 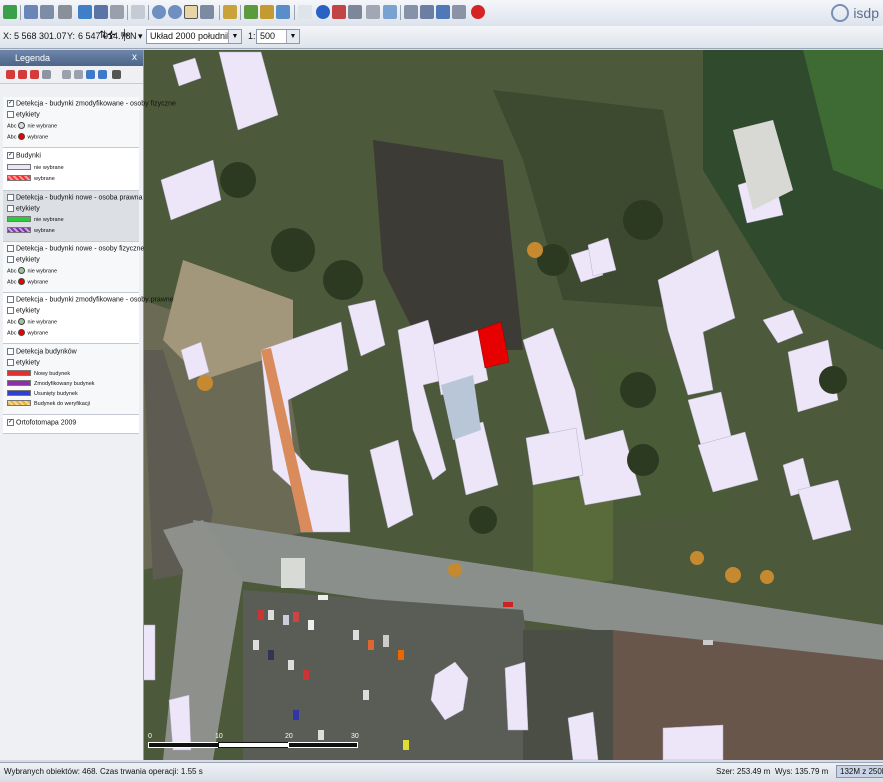 What do you see at coordinates (207, 12) in the screenshot?
I see `full-extent-icon` at bounding box center [207, 12].